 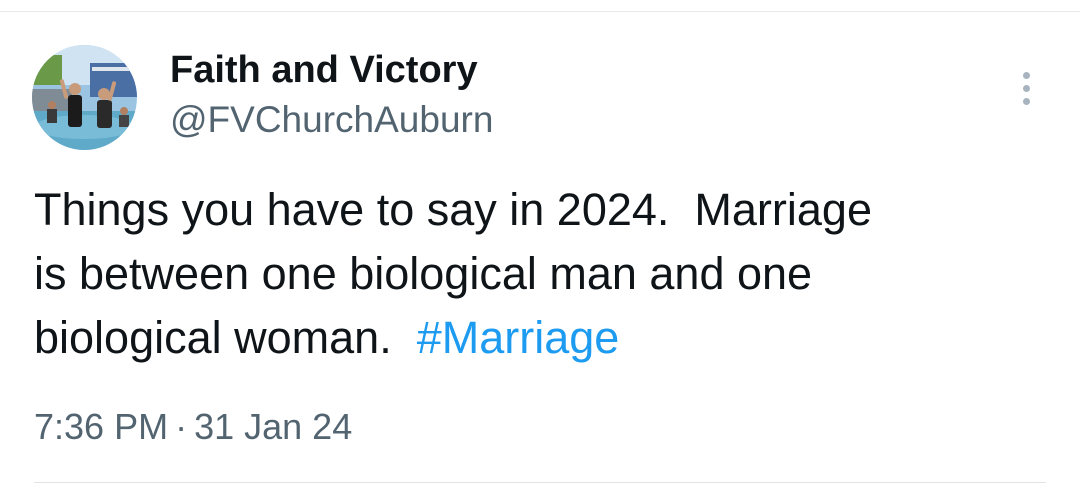 I want to click on bottom-divider, so click(x=540, y=482).